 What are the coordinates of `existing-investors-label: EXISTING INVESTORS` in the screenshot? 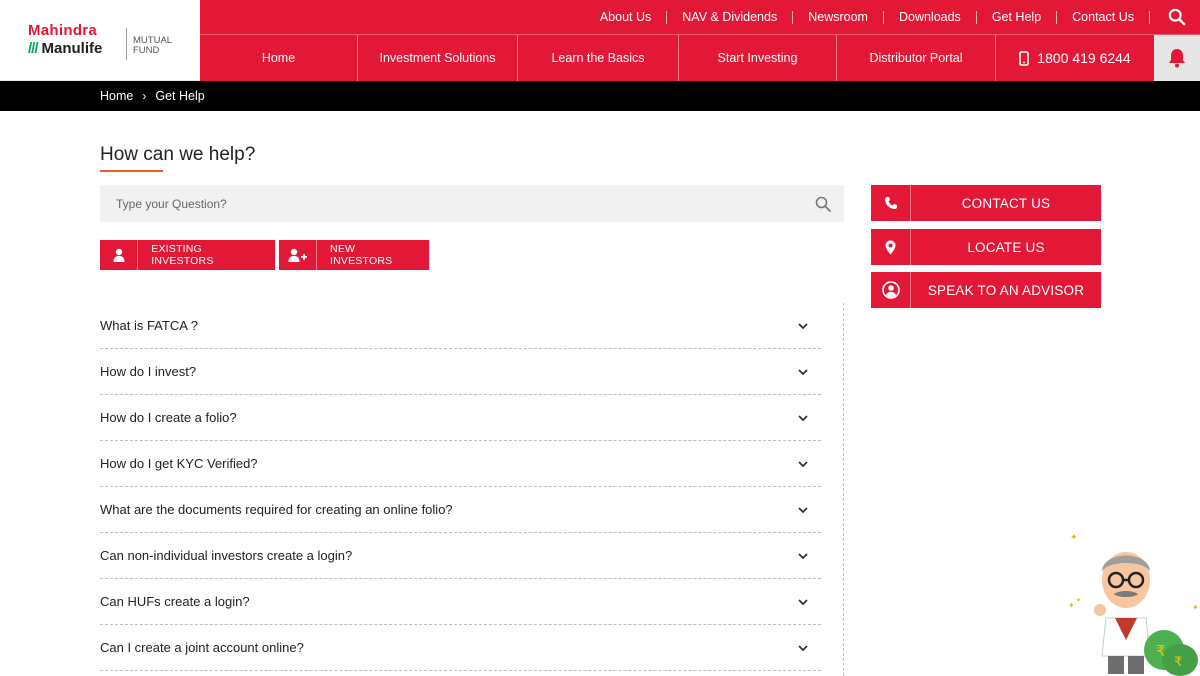 It's located at (182, 255).